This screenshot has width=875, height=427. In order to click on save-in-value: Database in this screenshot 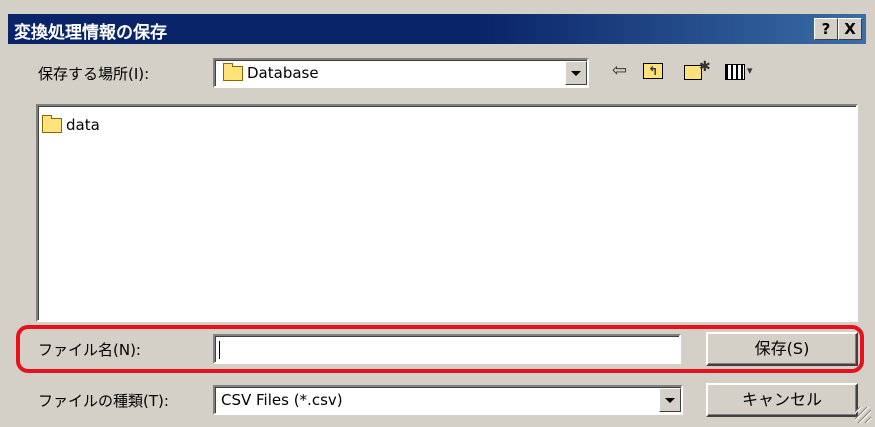, I will do `click(283, 73)`.